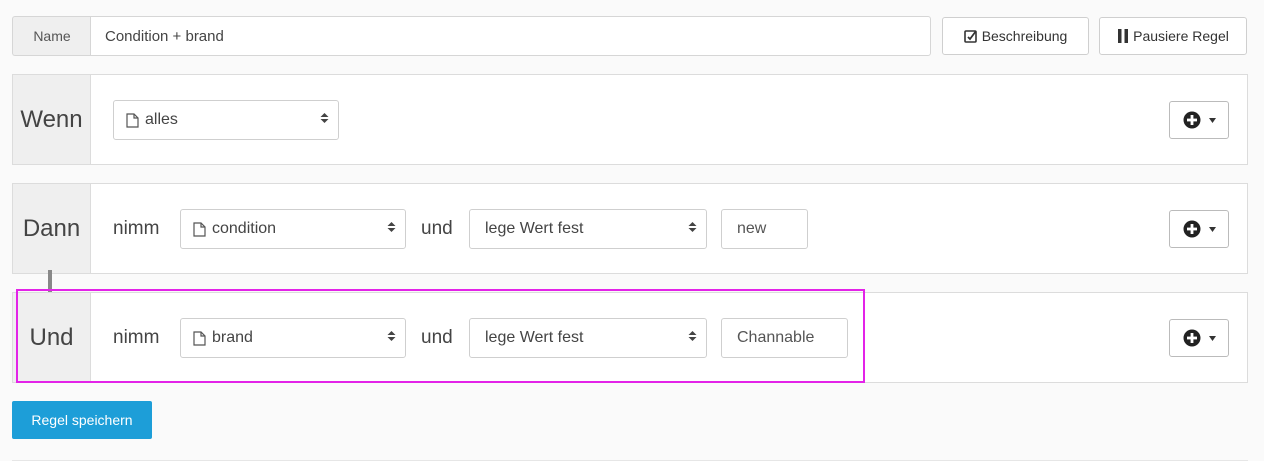 The height and width of the screenshot is (461, 1264). I want to click on save-rule-button: Regel speichern, so click(82, 420).